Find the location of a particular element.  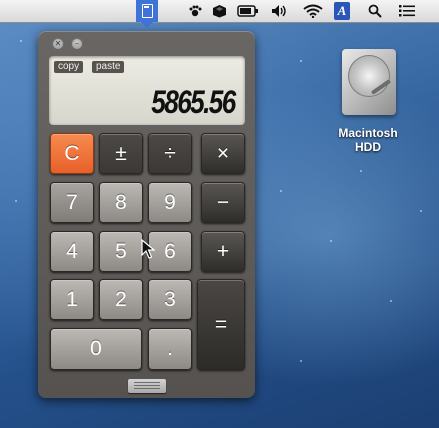

equals-button: = is located at coordinates (221, 324).